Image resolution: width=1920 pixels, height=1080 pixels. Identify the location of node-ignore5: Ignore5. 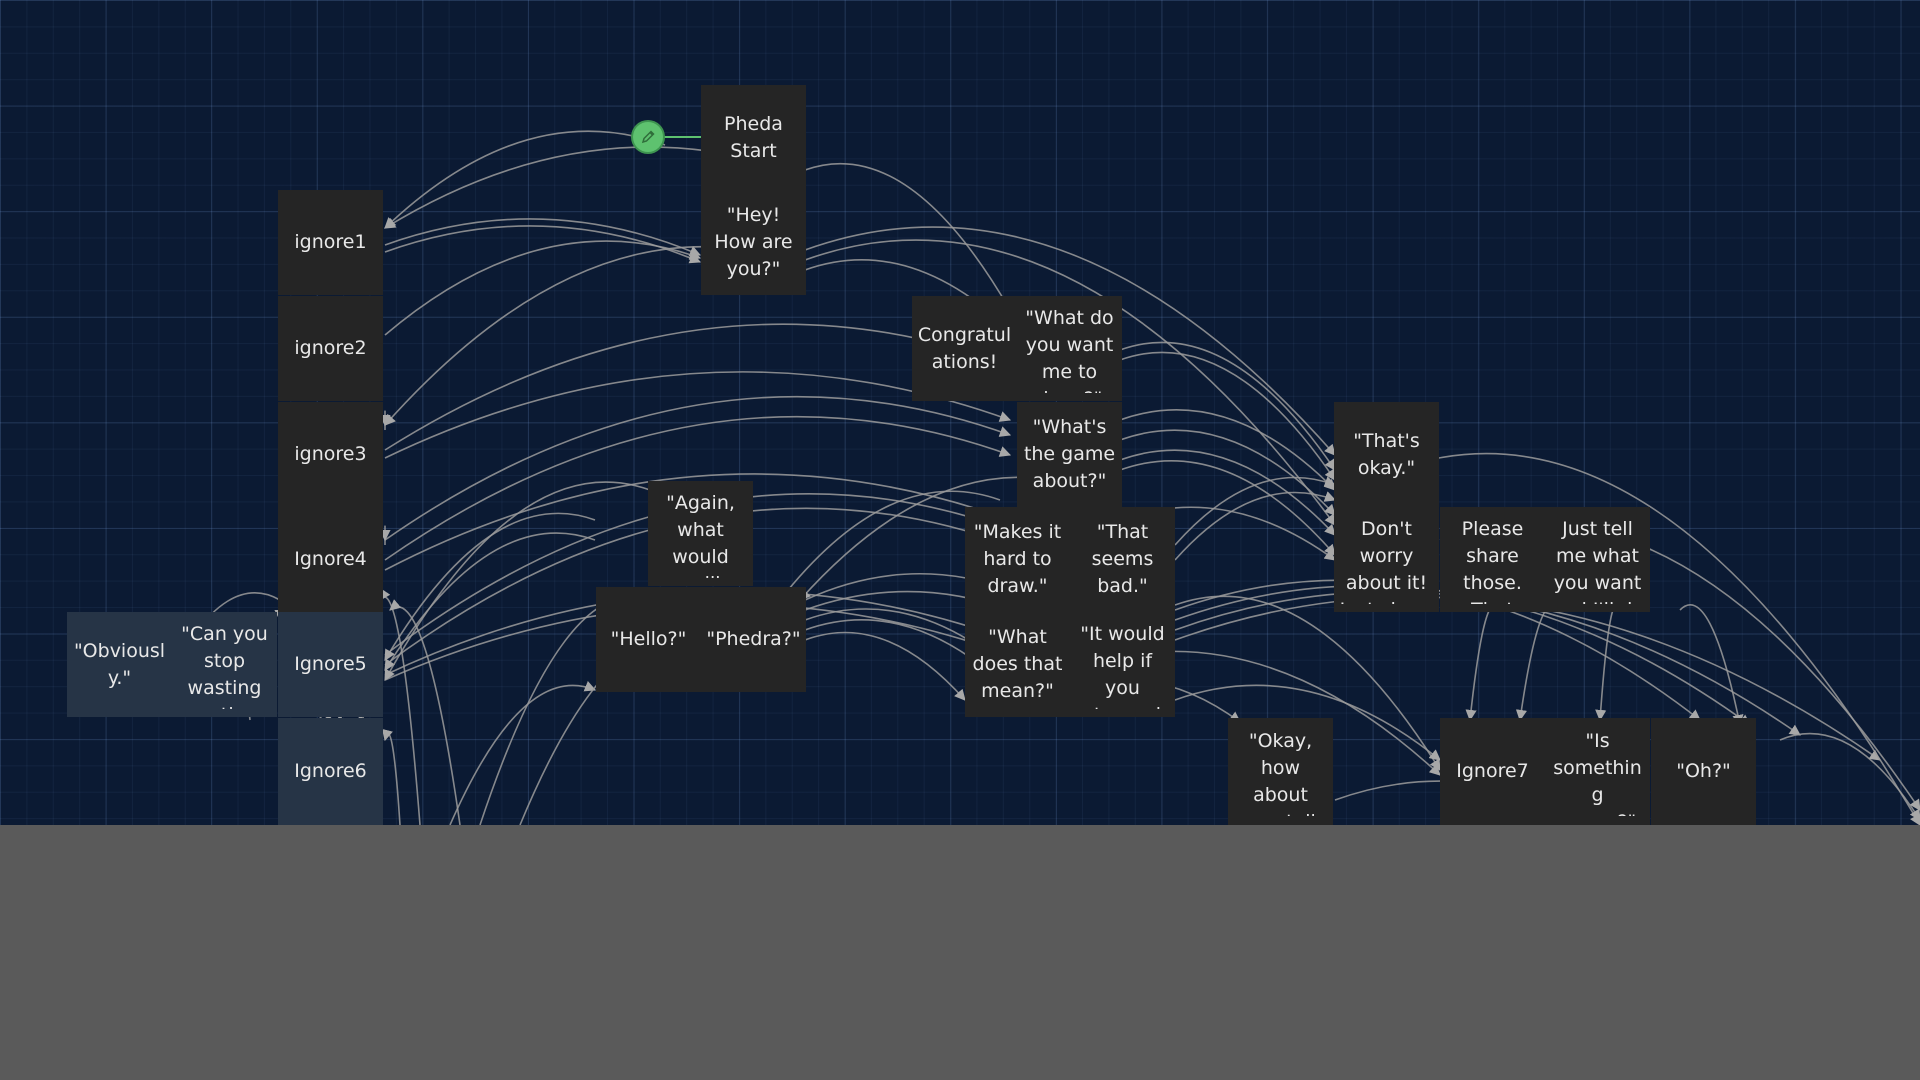
(330, 664).